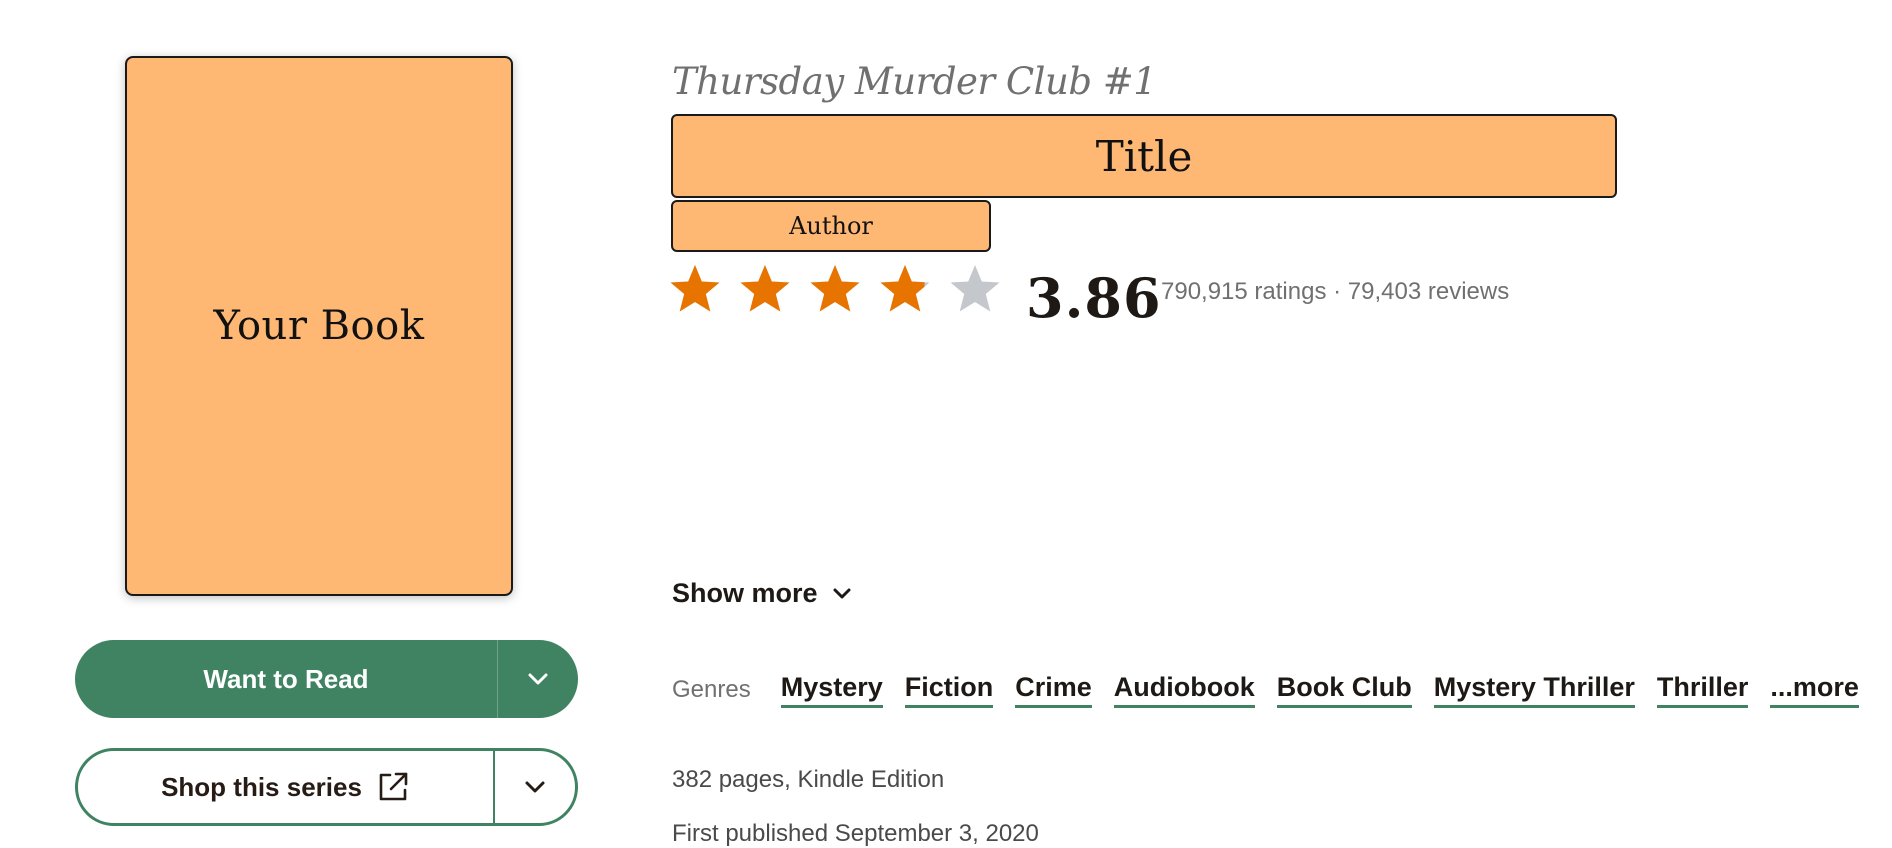 This screenshot has height=848, width=1892. I want to click on want-to-read-dropdown, so click(537, 679).